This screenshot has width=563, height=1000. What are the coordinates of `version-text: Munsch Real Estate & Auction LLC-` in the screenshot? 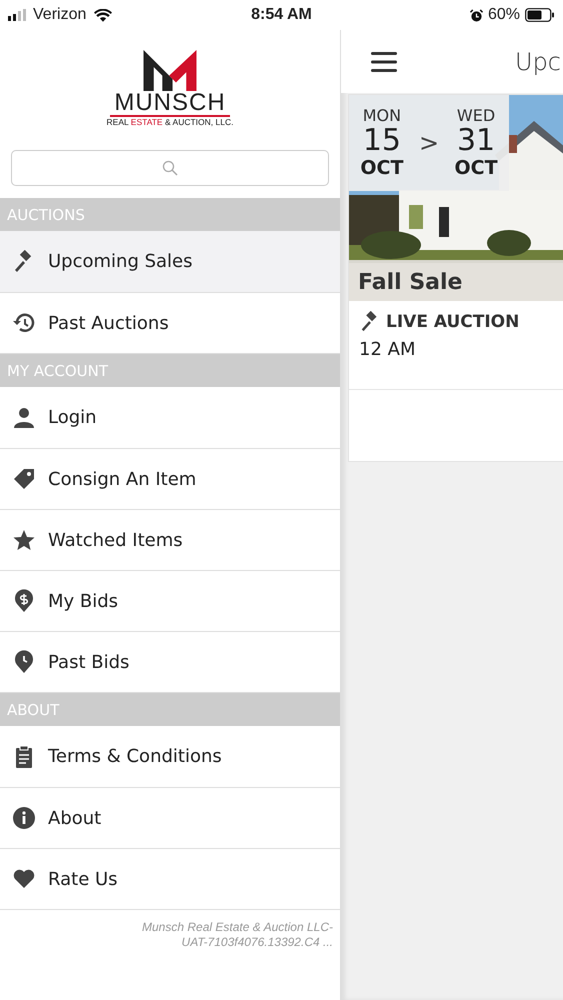 It's located at (237, 927).